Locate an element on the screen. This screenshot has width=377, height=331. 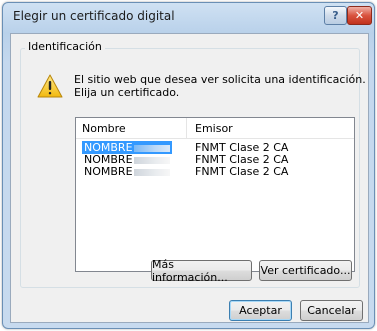
help-icon: ? is located at coordinates (335, 15).